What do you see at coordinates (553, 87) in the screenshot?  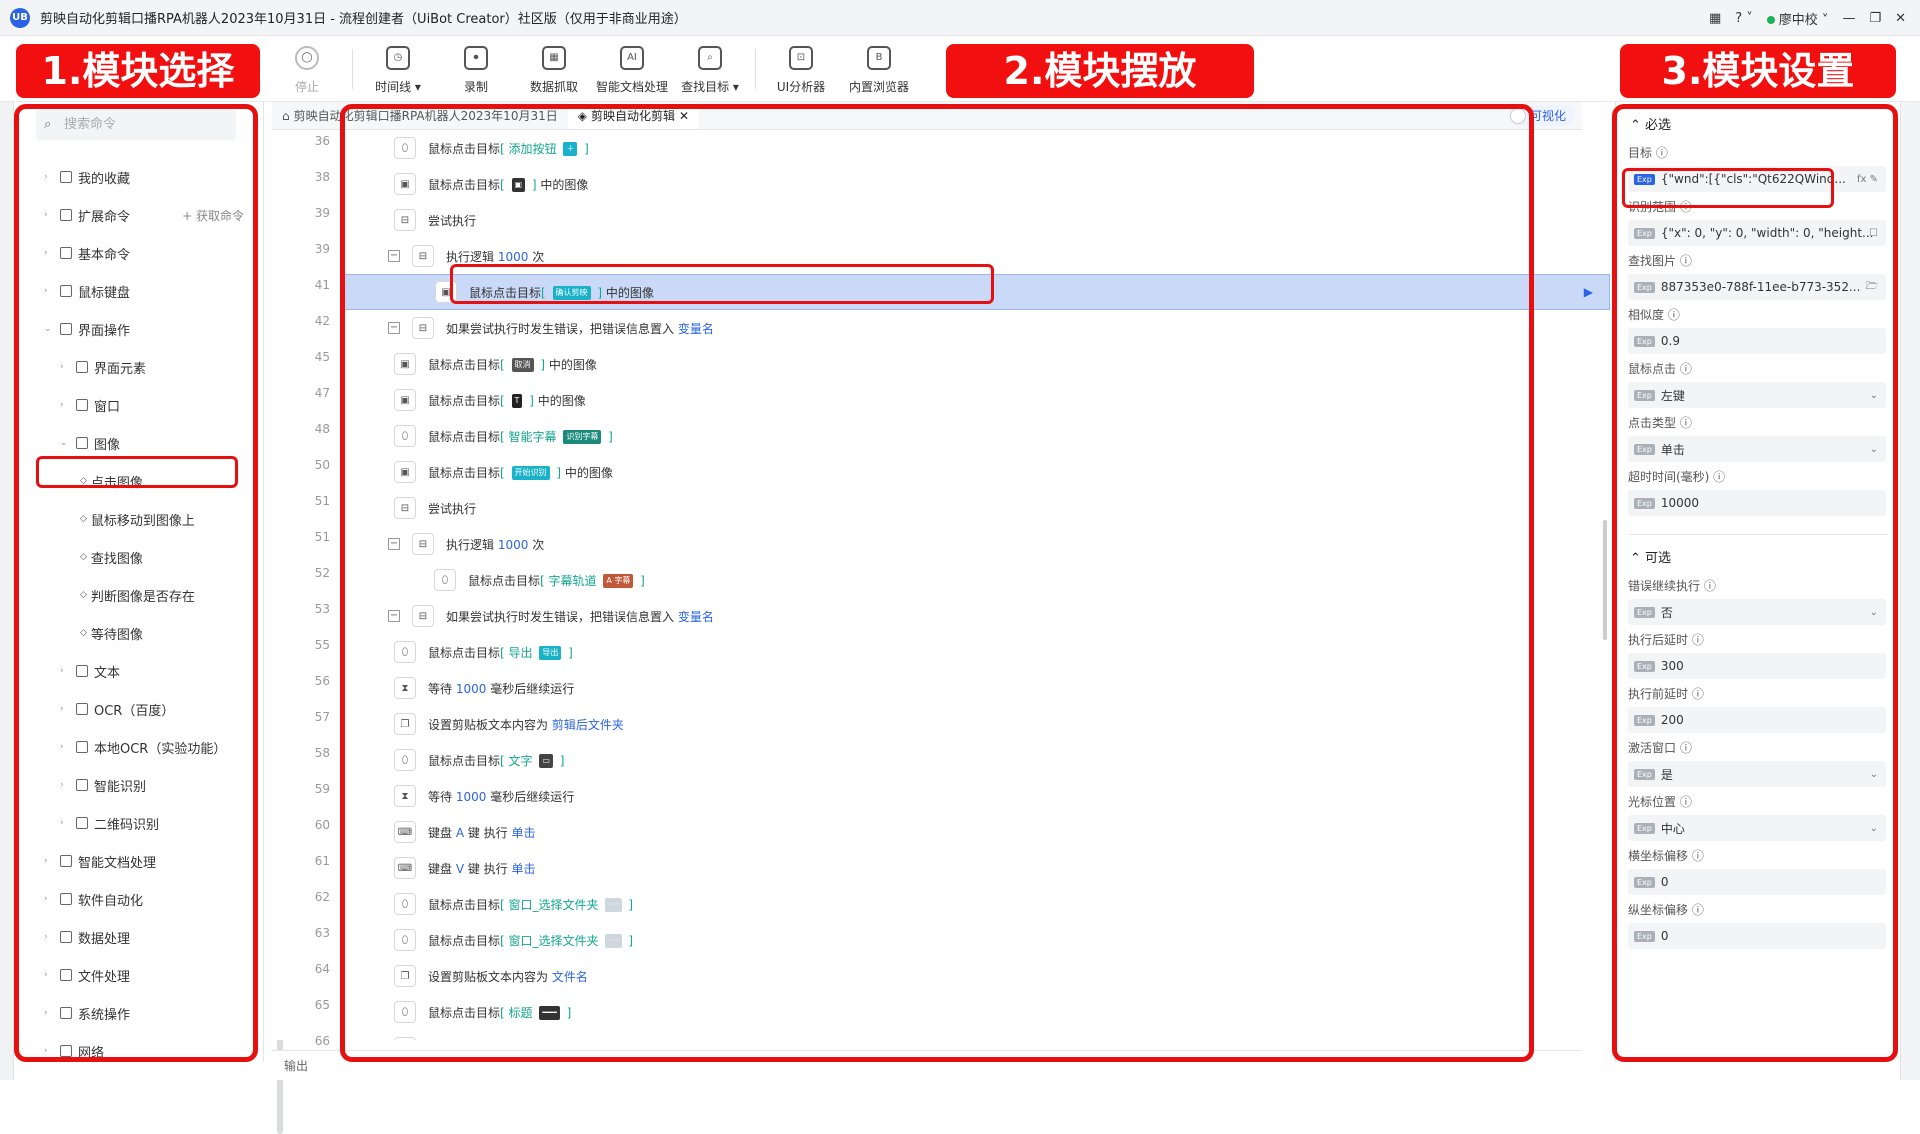 I see `toolbar-label: 数据抓取` at bounding box center [553, 87].